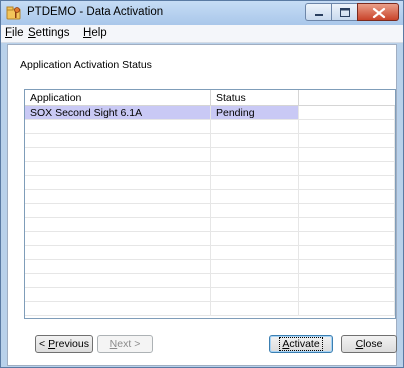 This screenshot has width=404, height=368. I want to click on close-button: Close, so click(369, 344).